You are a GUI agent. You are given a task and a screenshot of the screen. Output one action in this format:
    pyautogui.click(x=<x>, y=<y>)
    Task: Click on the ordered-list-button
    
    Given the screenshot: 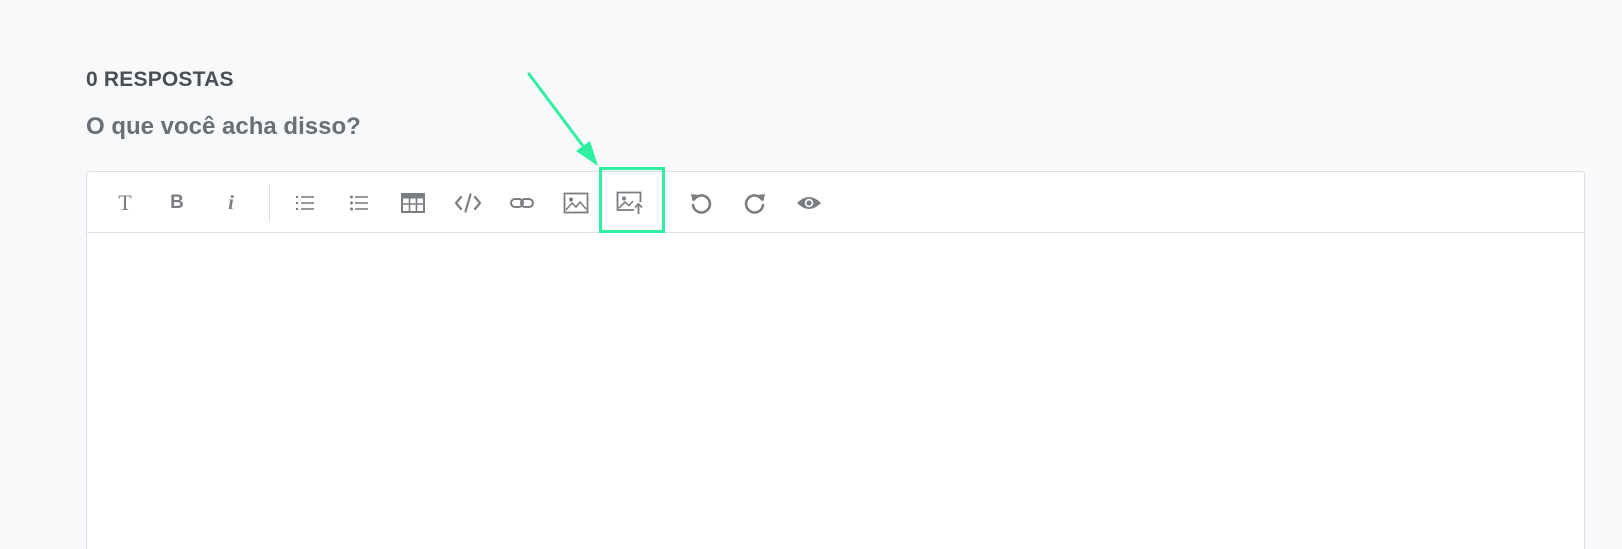 What is the action you would take?
    pyautogui.click(x=305, y=203)
    